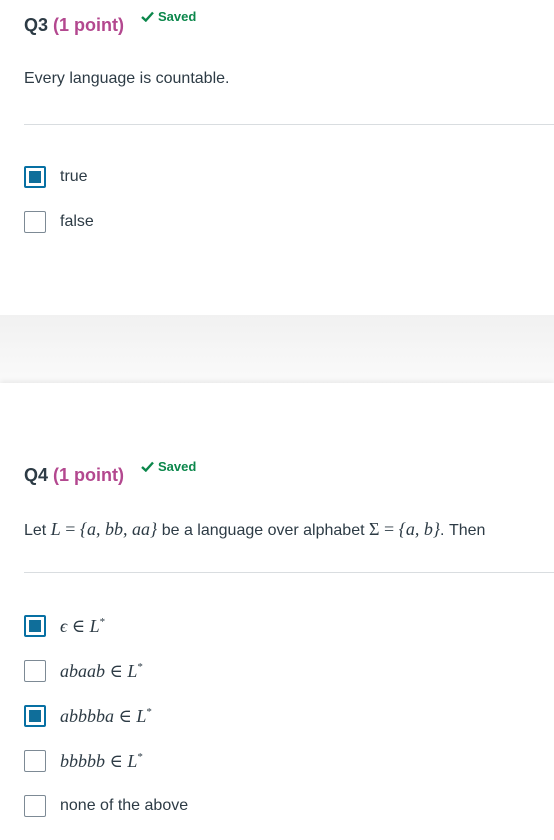  I want to click on option-word: bbbbb, so click(82, 760).